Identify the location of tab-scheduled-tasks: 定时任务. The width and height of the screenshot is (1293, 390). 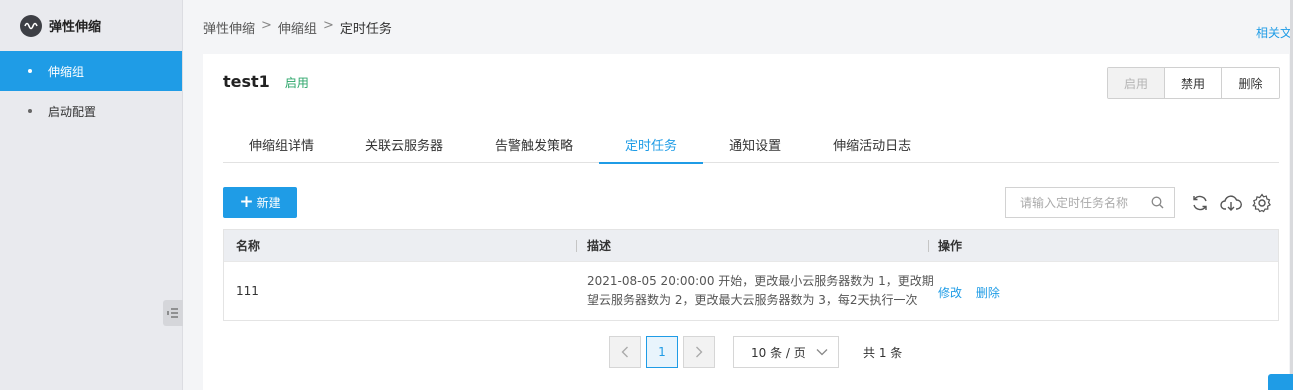
(651, 145).